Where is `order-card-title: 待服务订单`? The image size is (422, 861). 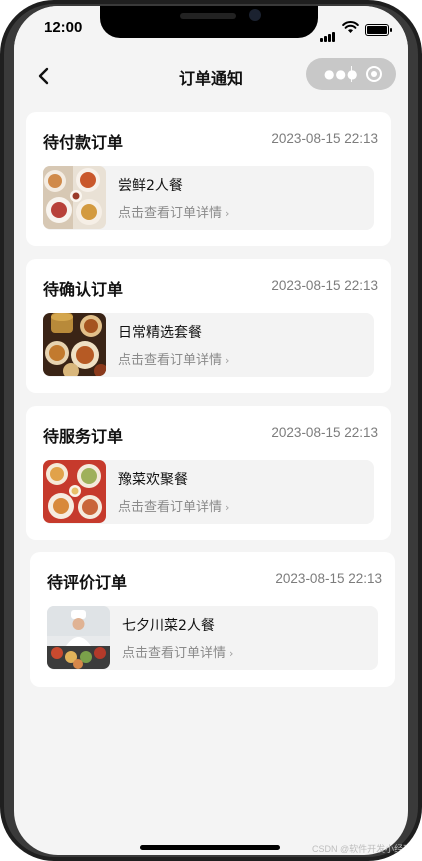
order-card-title: 待服务订单 is located at coordinates (83, 436).